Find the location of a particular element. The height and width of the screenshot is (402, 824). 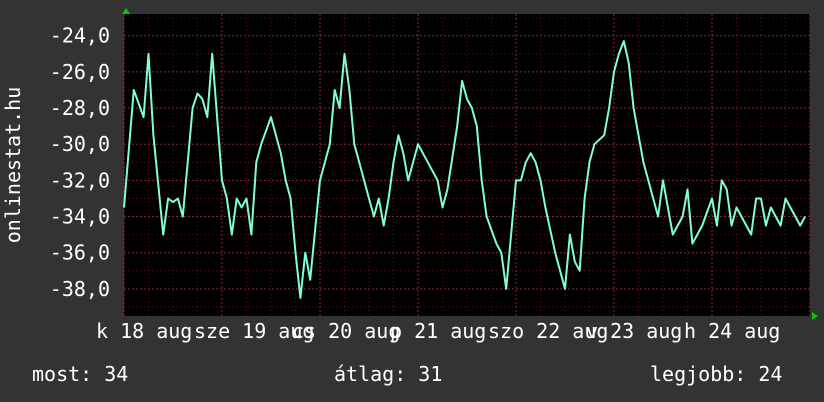

y-tick-label: -24,0 is located at coordinates (80, 36).